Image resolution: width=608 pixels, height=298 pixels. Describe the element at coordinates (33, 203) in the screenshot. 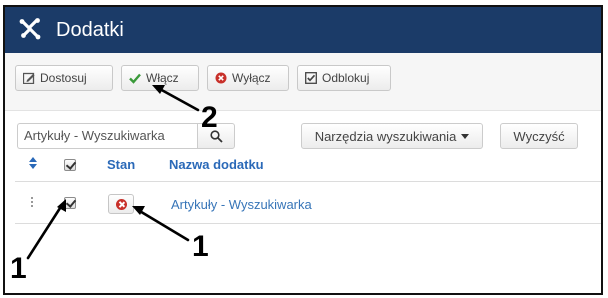

I see `drag-handle-icon` at that location.